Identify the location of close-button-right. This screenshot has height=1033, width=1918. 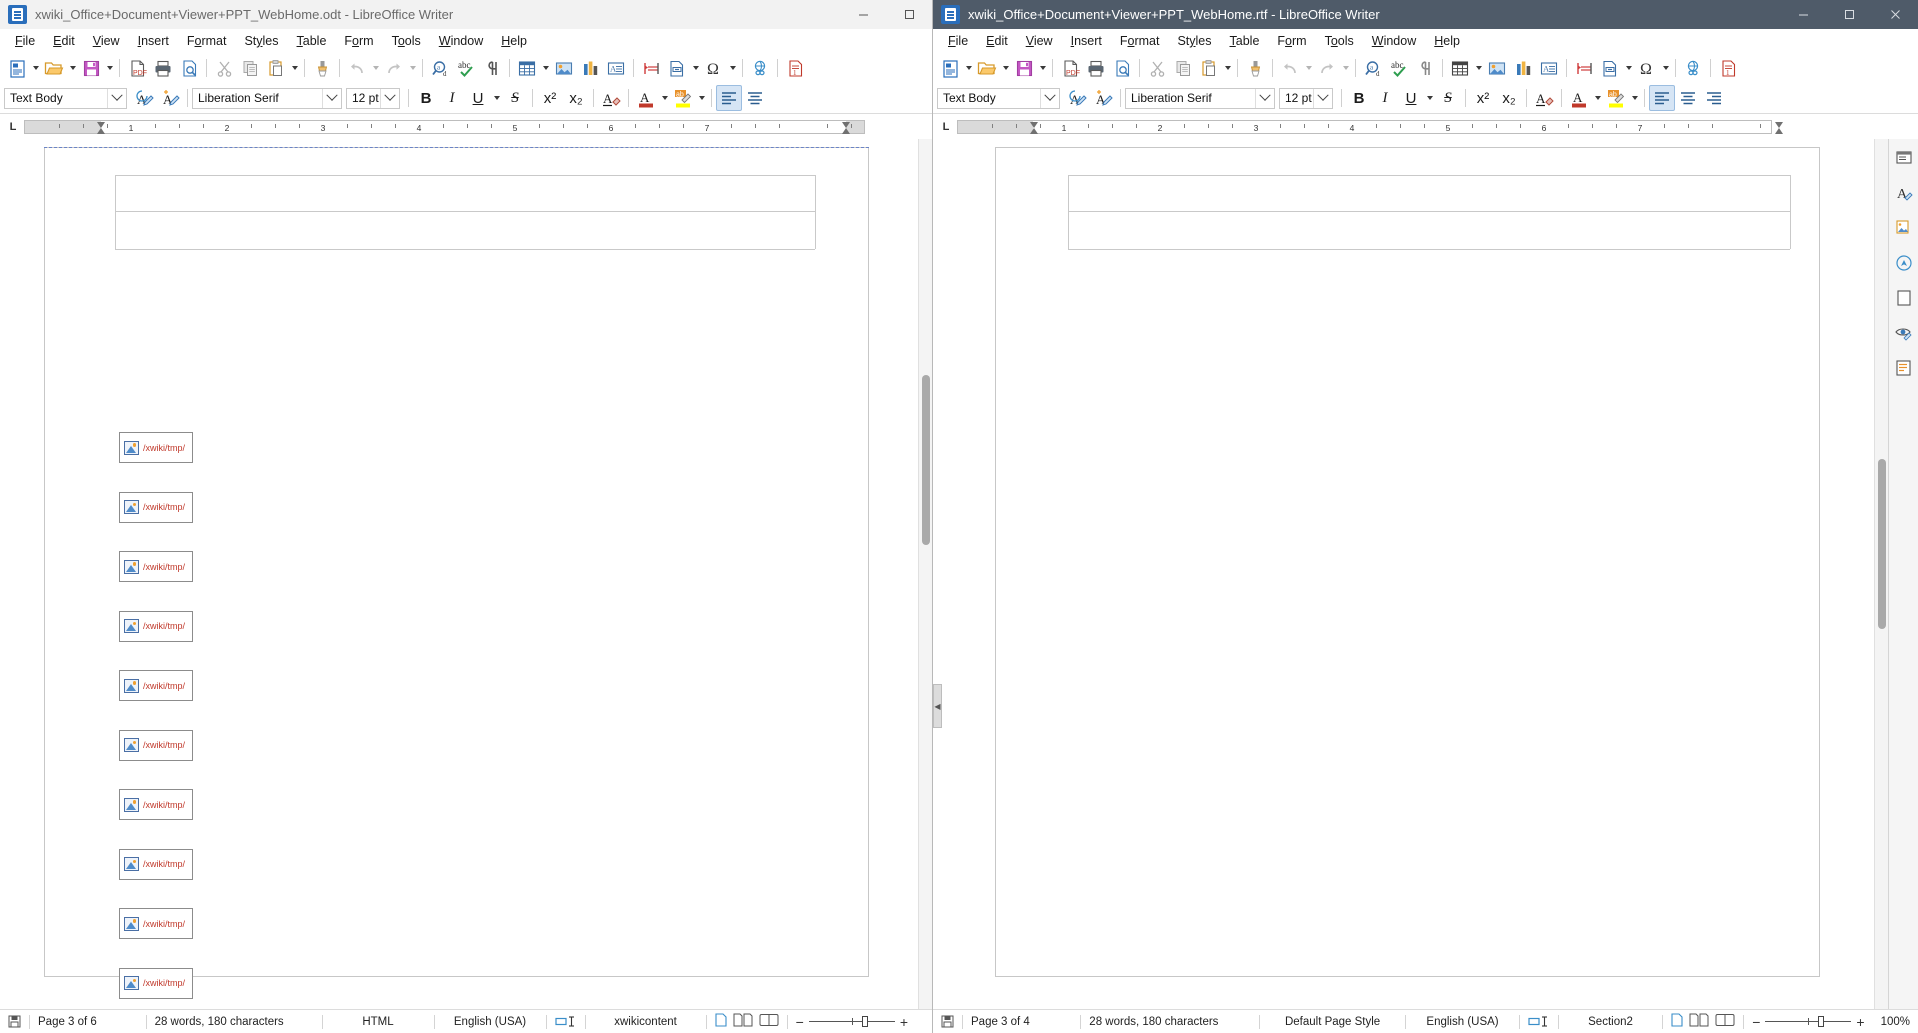
(1895, 14).